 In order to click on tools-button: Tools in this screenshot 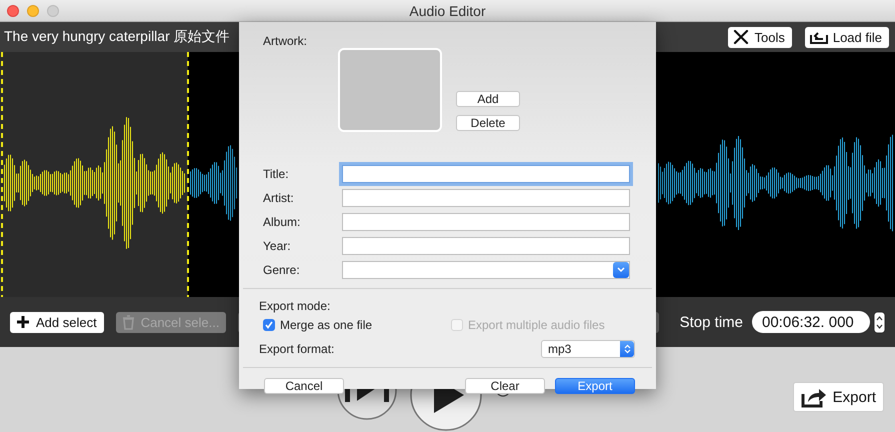, I will do `click(760, 37)`.